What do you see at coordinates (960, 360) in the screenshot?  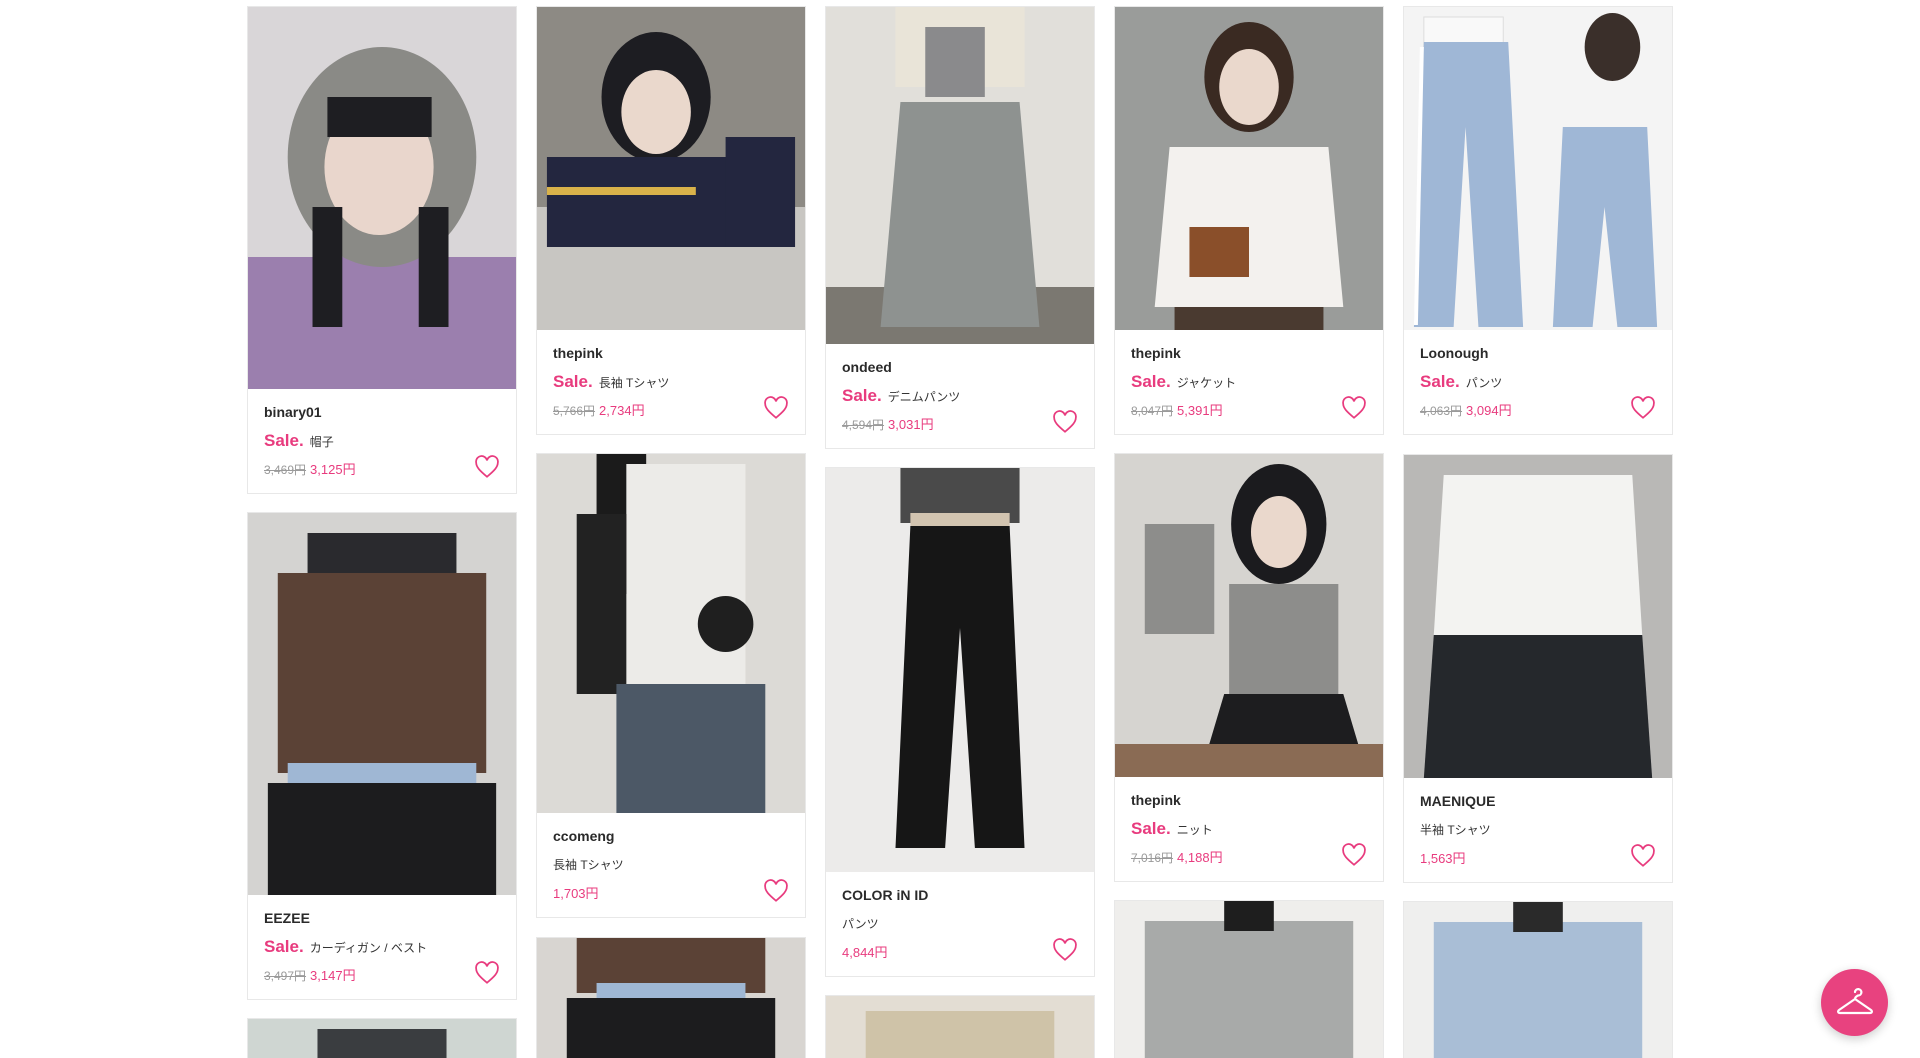 I see `brand-name: ondeed` at bounding box center [960, 360].